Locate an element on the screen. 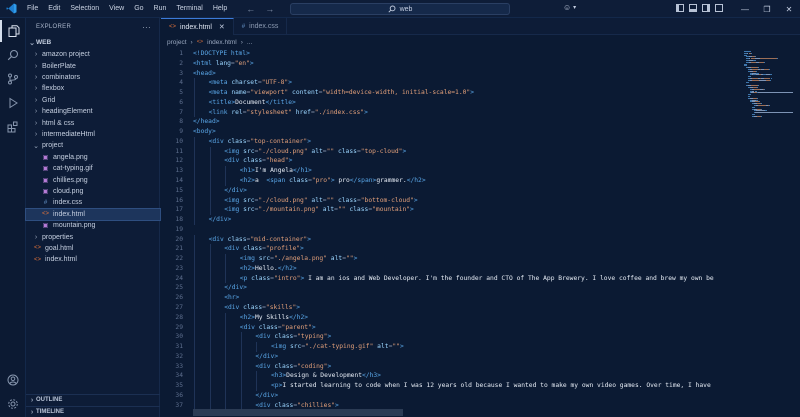 The image size is (800, 417). minimize-button: — is located at coordinates (745, 9).